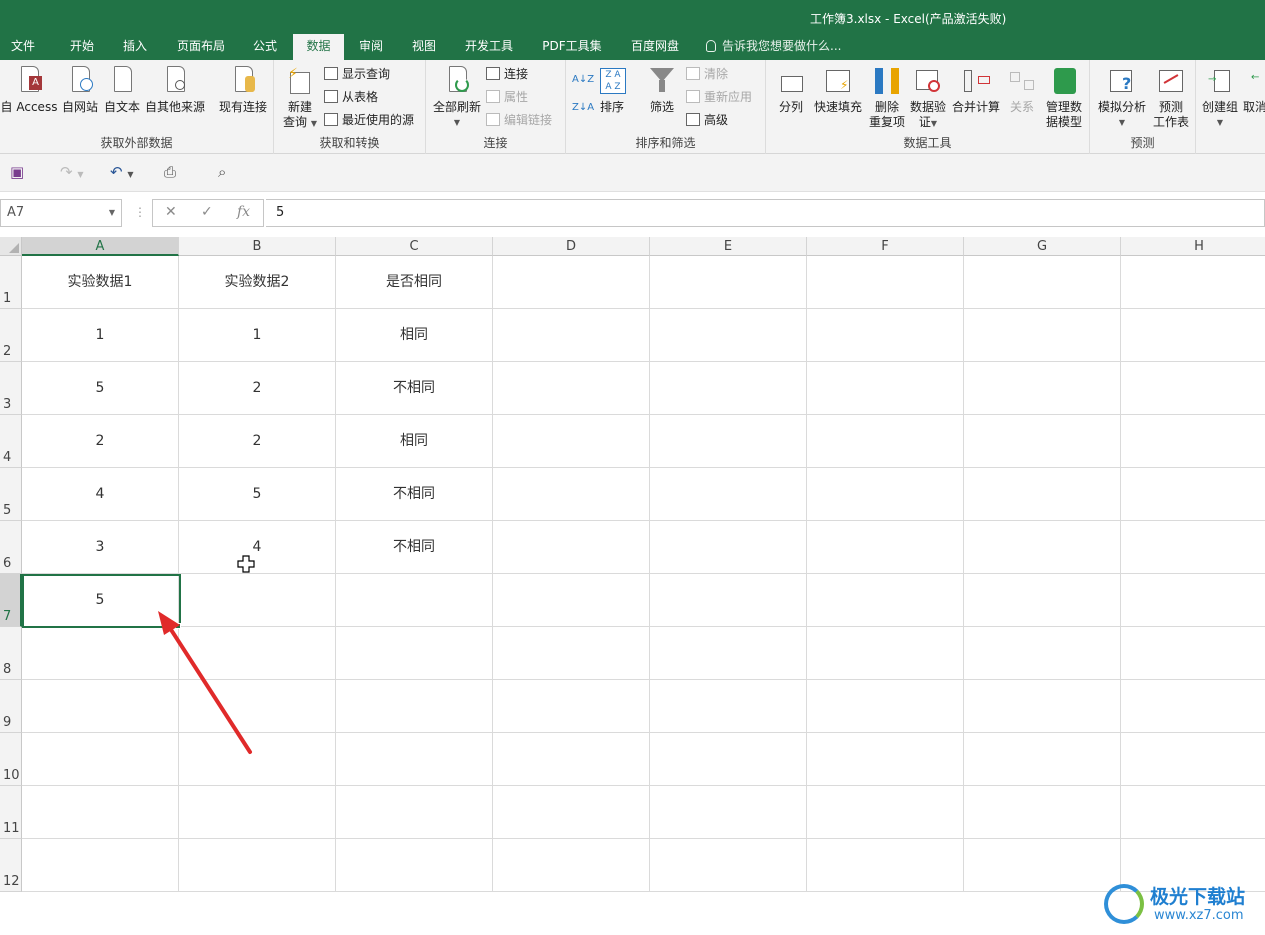  I want to click on cell-e8, so click(728, 653).